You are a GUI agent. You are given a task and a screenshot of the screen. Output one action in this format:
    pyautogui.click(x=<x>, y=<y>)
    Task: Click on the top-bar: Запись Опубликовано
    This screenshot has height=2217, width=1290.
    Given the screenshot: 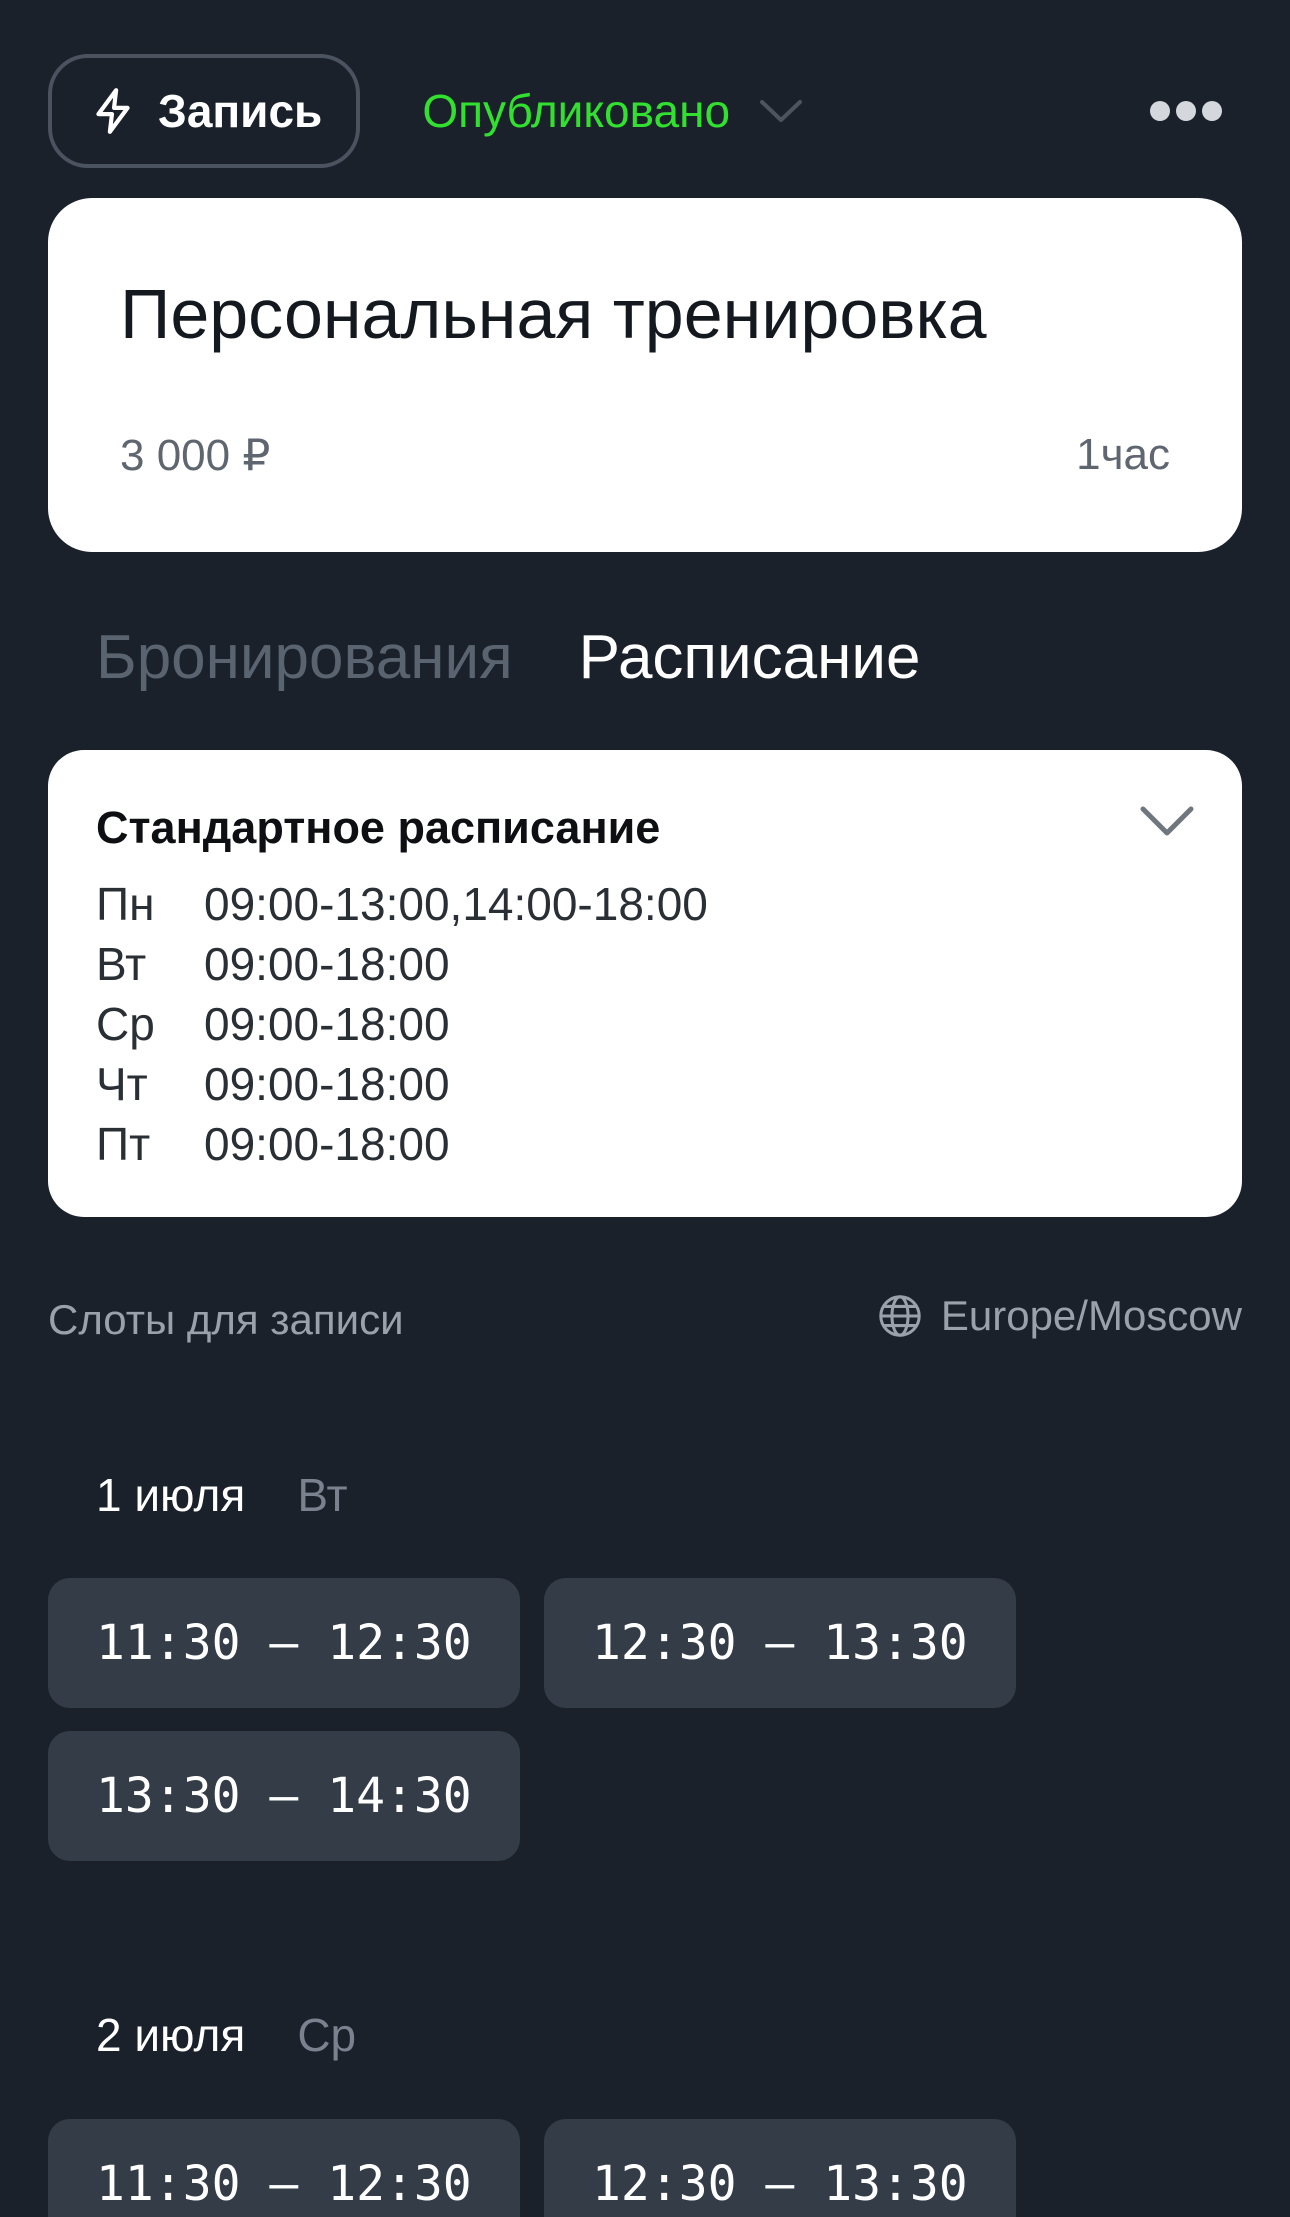 What is the action you would take?
    pyautogui.click(x=645, y=111)
    